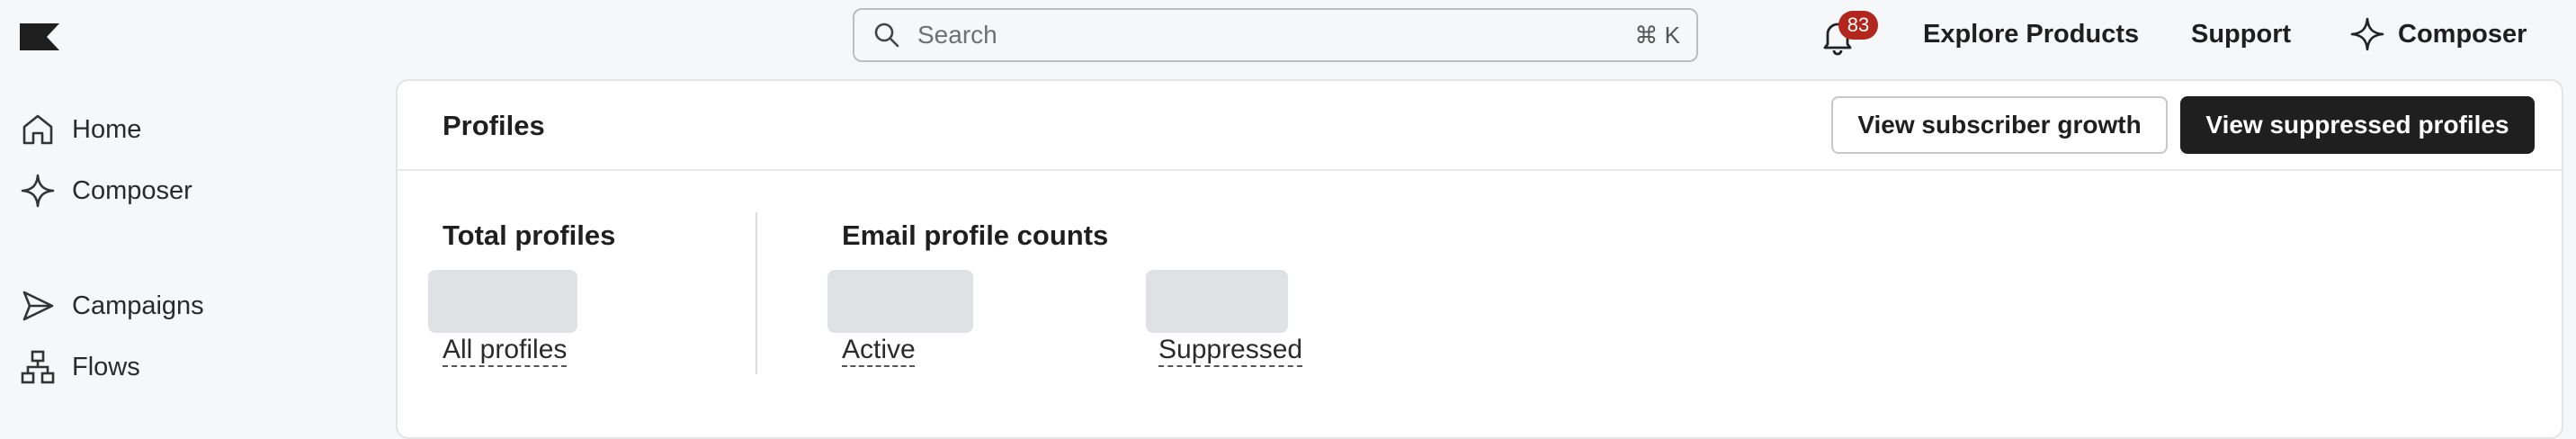 This screenshot has height=439, width=2576. I want to click on search-input, so click(1275, 35).